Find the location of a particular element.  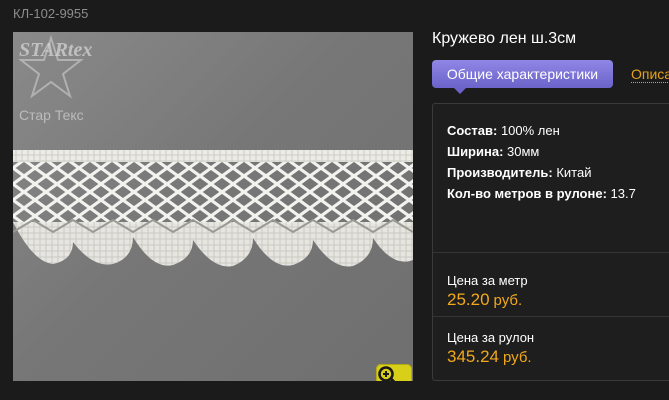

price-per-roll-value: 345.24 is located at coordinates (473, 356).